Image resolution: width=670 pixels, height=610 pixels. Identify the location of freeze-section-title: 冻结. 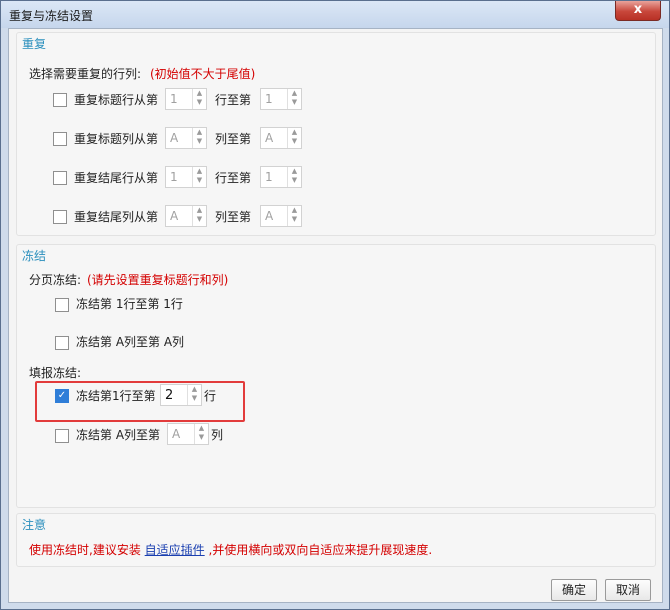
(34, 256).